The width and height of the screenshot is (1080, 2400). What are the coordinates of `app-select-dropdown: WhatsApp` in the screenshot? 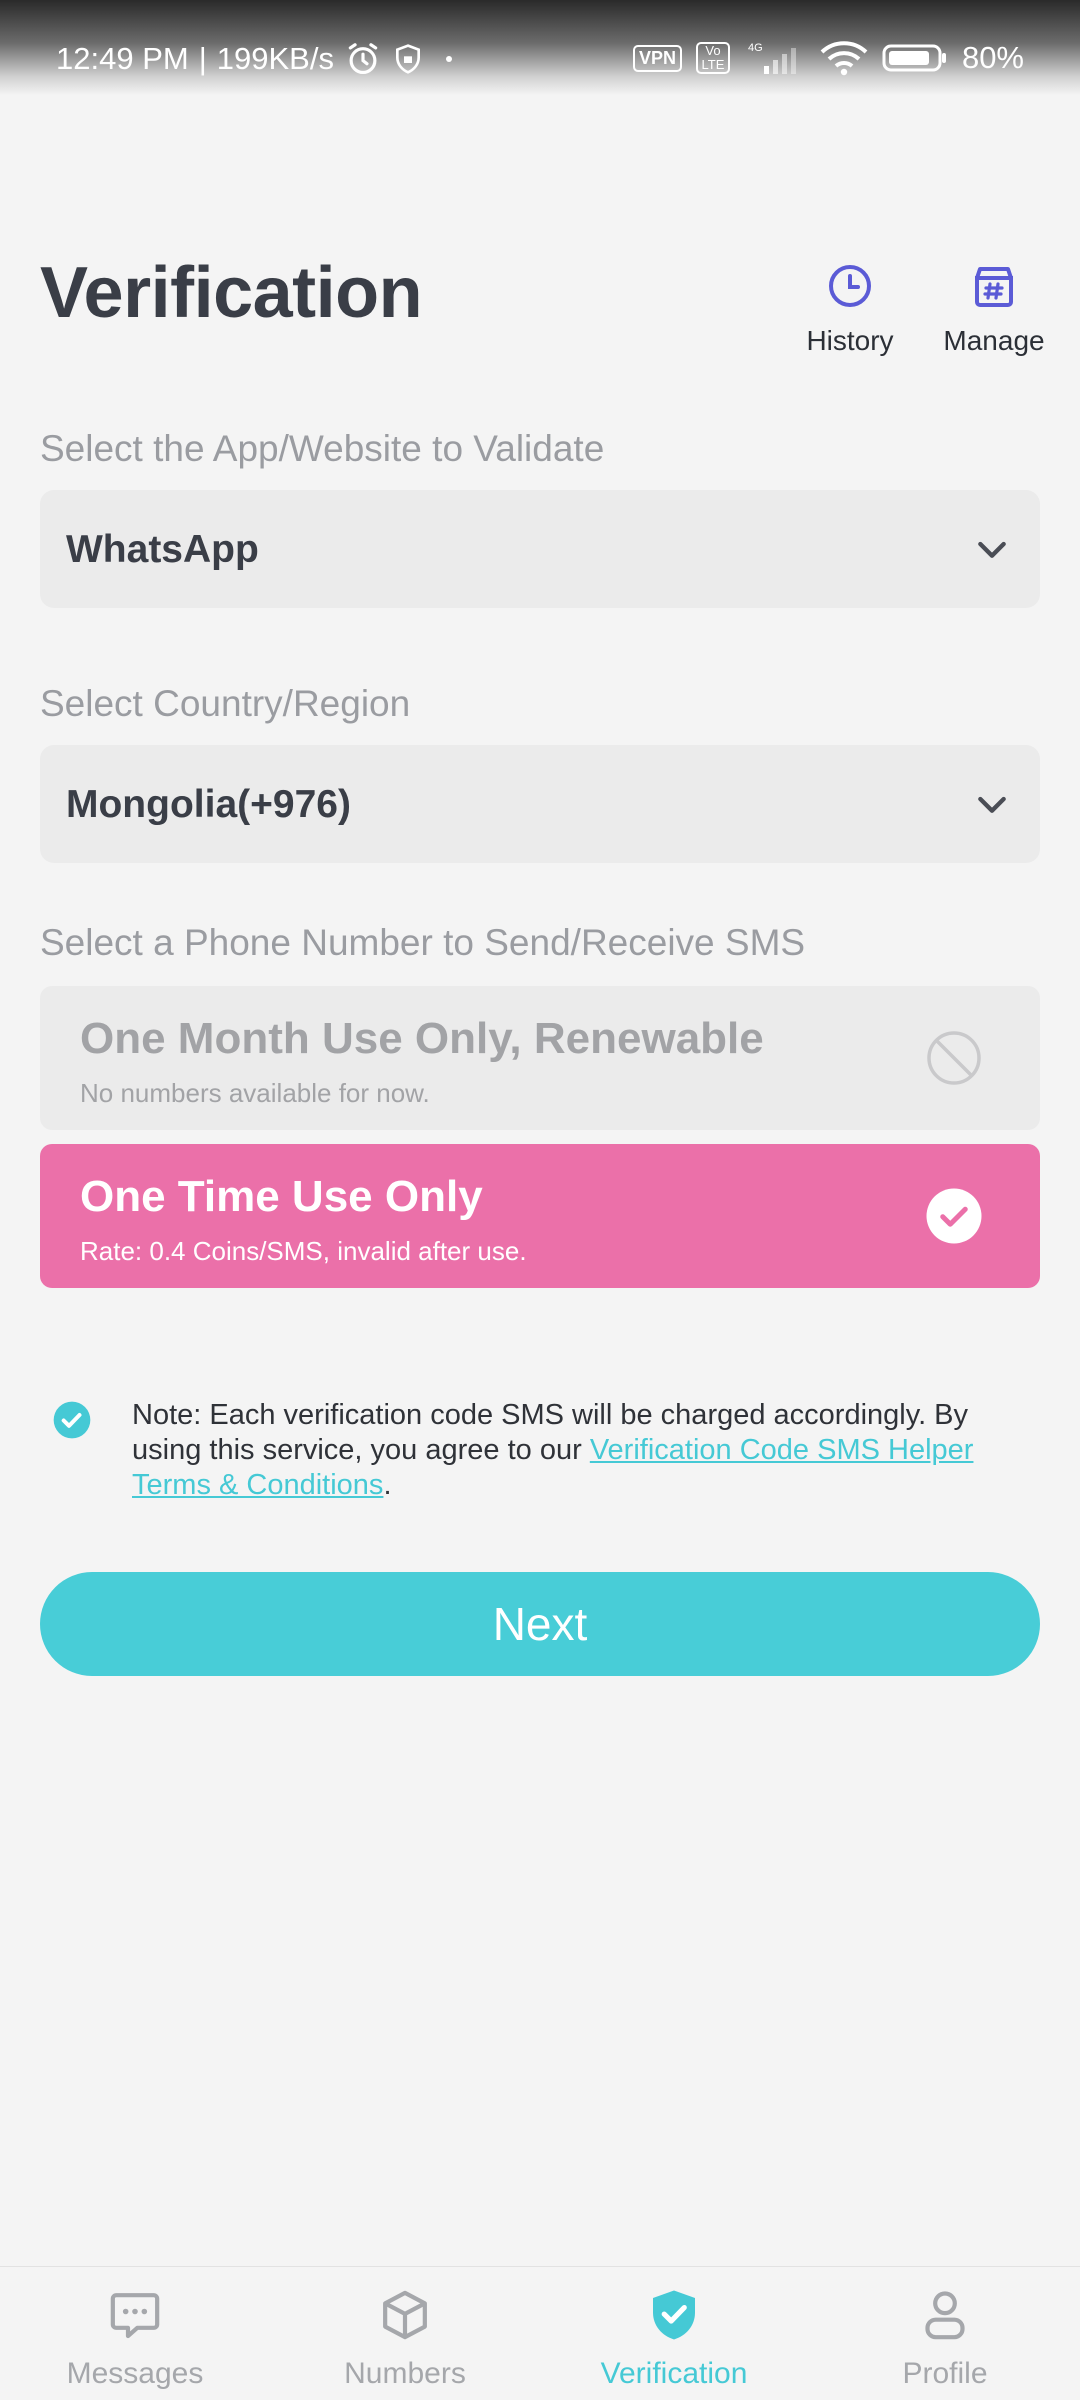 It's located at (540, 549).